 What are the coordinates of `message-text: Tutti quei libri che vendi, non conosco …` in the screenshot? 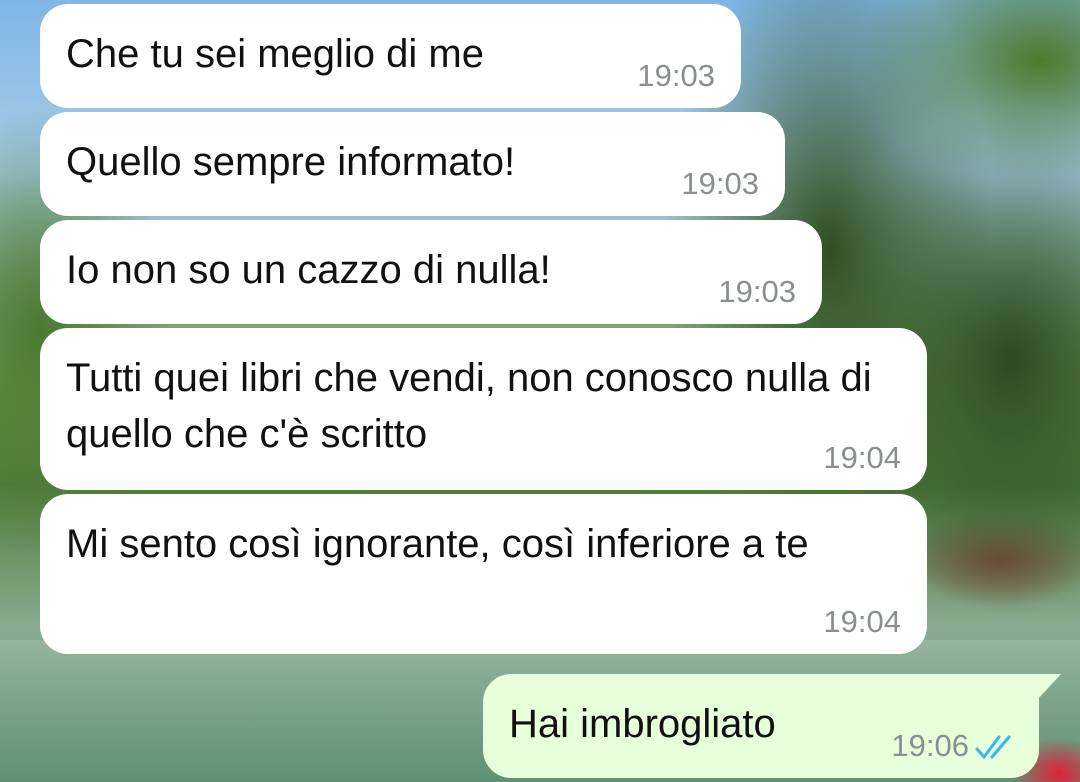 It's located at (469, 406).